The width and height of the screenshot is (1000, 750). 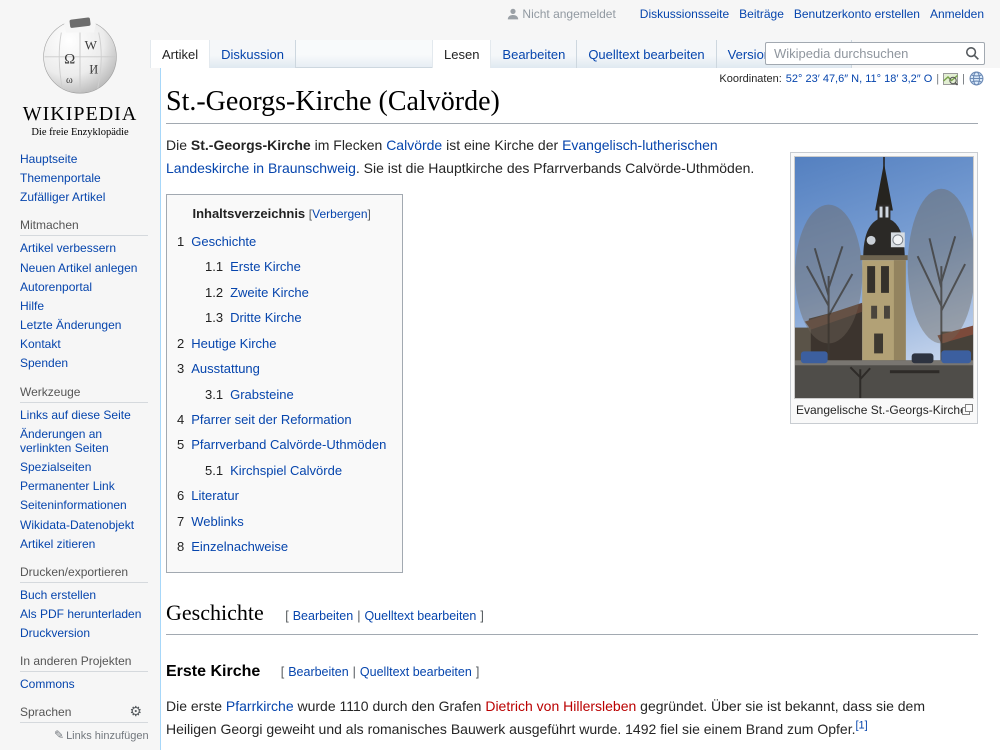 I want to click on toc-link: Zweite Kirche, so click(x=269, y=292).